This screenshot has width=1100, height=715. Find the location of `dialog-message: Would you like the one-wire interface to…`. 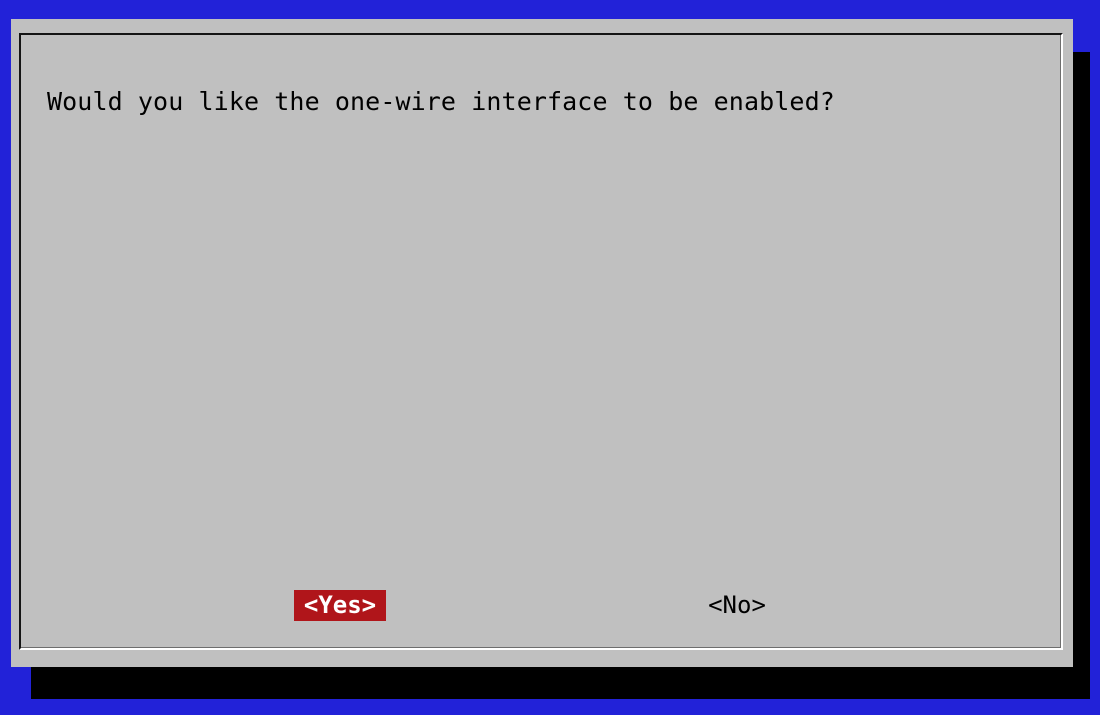

dialog-message: Would you like the one-wire interface to… is located at coordinates (441, 101).